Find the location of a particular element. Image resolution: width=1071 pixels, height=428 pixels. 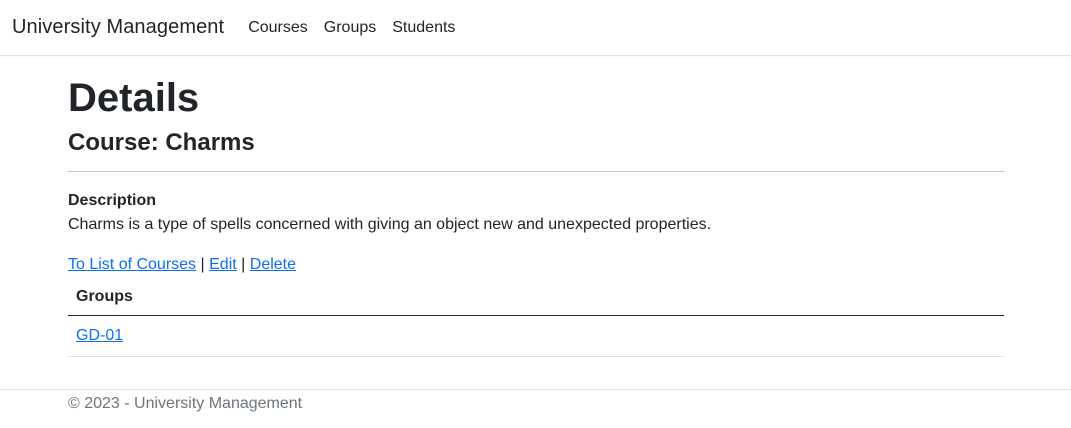

groups-column-header: Groups is located at coordinates (536, 298).